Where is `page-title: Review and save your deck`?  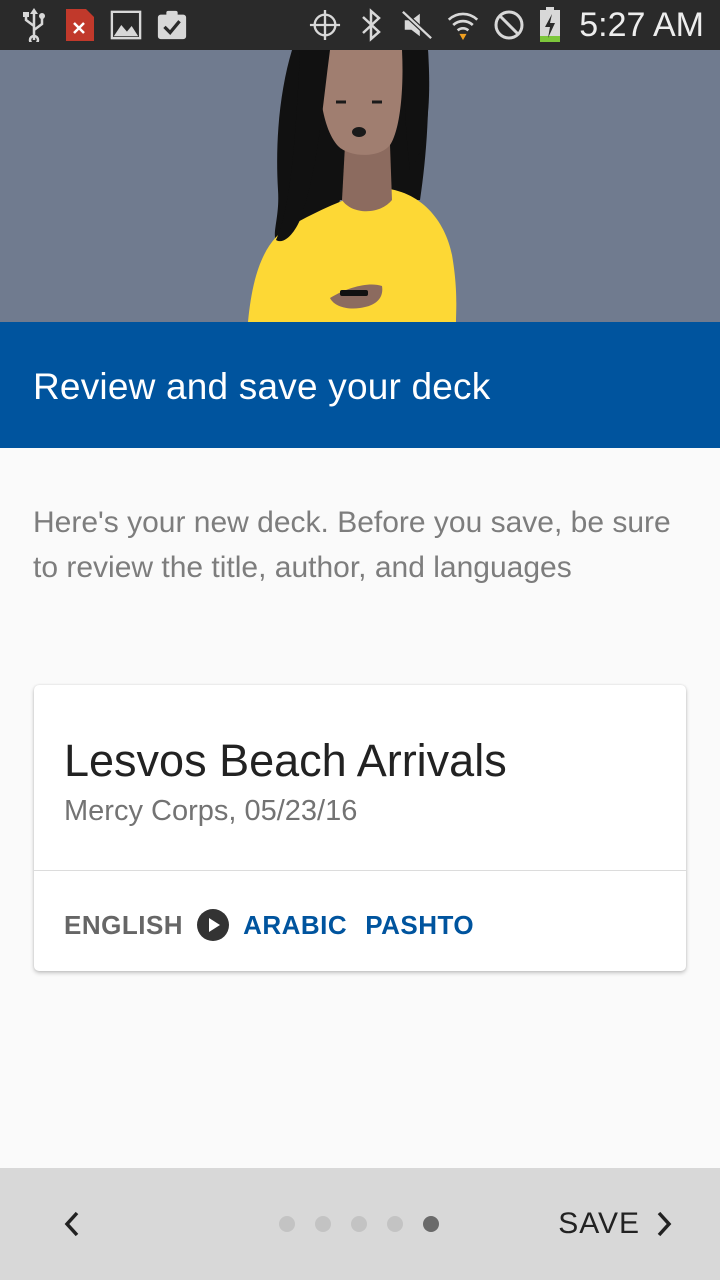
page-title: Review and save your deck is located at coordinates (262, 386).